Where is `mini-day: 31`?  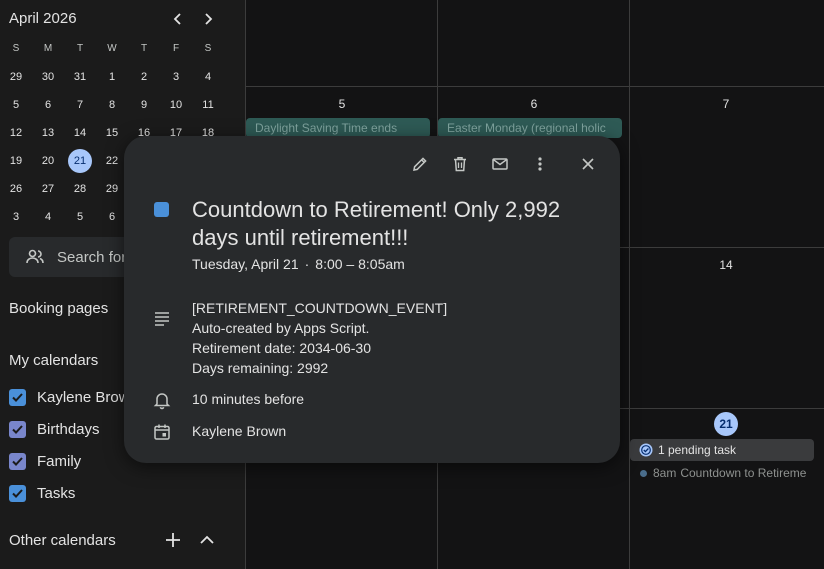 mini-day: 31 is located at coordinates (80, 77).